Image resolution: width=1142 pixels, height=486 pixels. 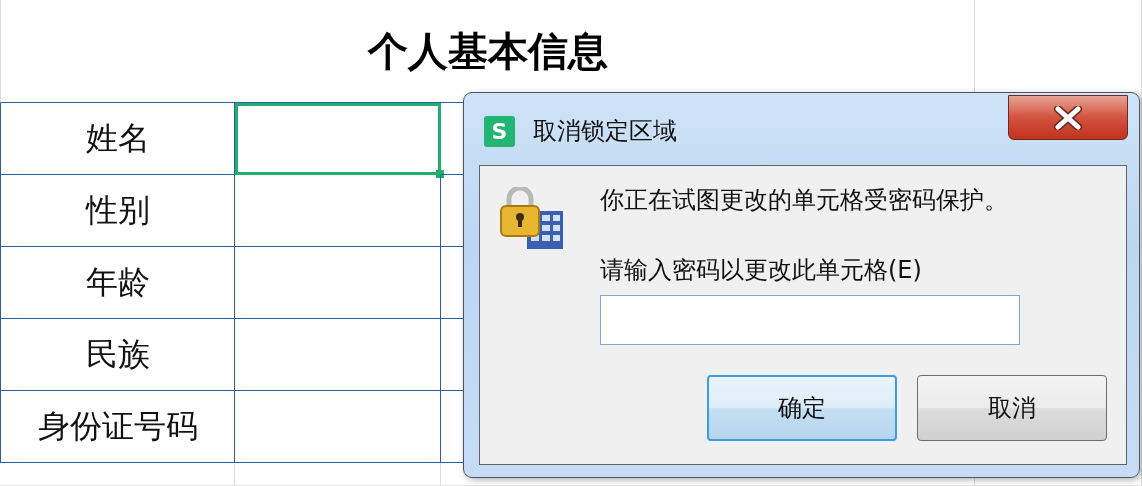 What do you see at coordinates (499, 131) in the screenshot?
I see `app-icon: S` at bounding box center [499, 131].